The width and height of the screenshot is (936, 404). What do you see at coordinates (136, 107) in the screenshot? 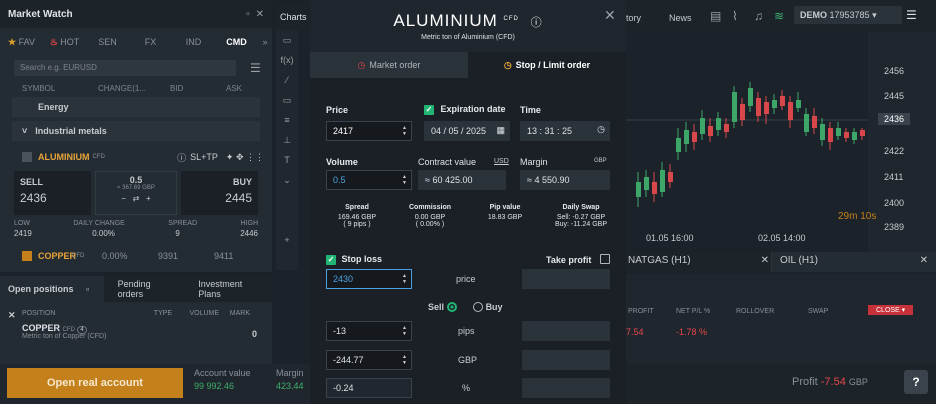
I see `group-energy: Energy` at bounding box center [136, 107].